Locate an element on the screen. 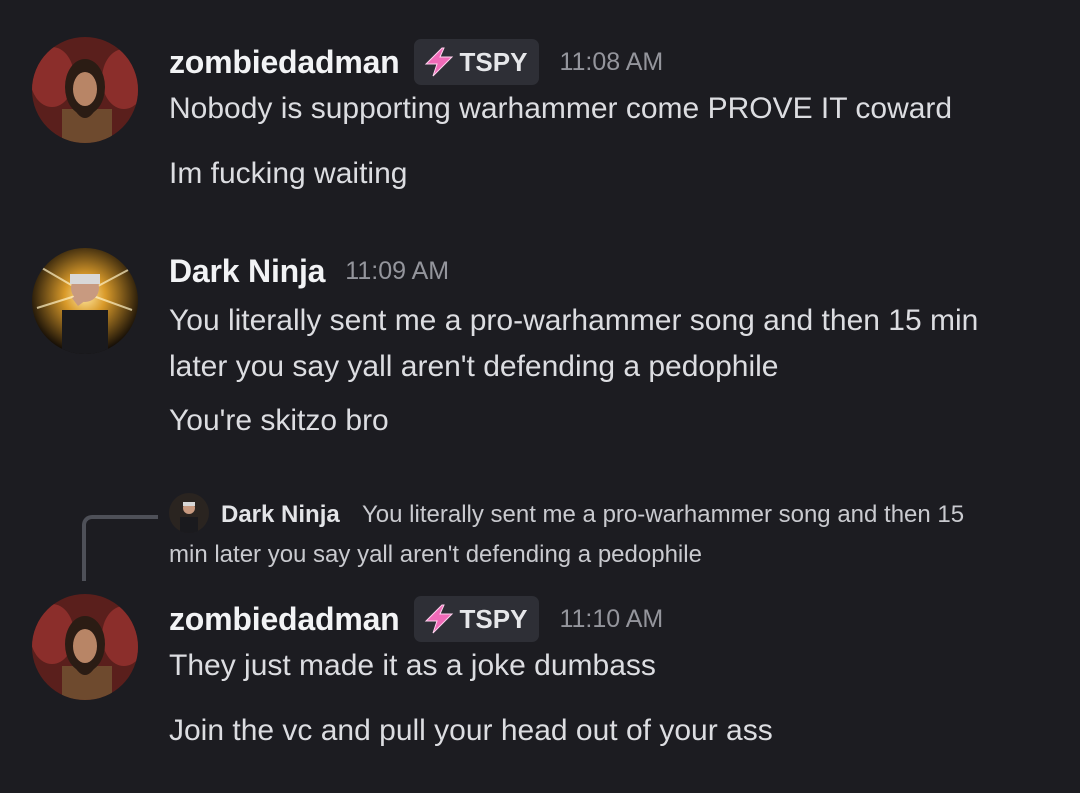 Image resolution: width=1080 pixels, height=793 pixels. username: Dark Ninja is located at coordinates (247, 271).